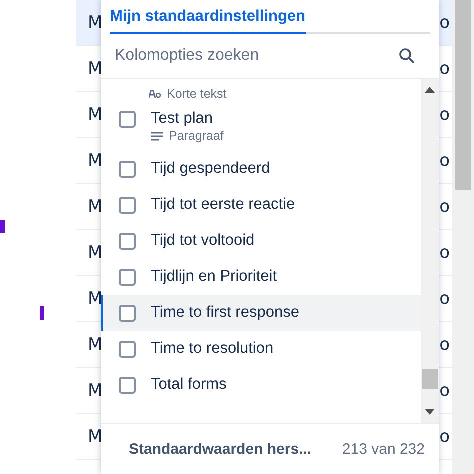 The width and height of the screenshot is (474, 474). Describe the element at coordinates (197, 94) in the screenshot. I see `field-type-label: Korte tekst` at that location.